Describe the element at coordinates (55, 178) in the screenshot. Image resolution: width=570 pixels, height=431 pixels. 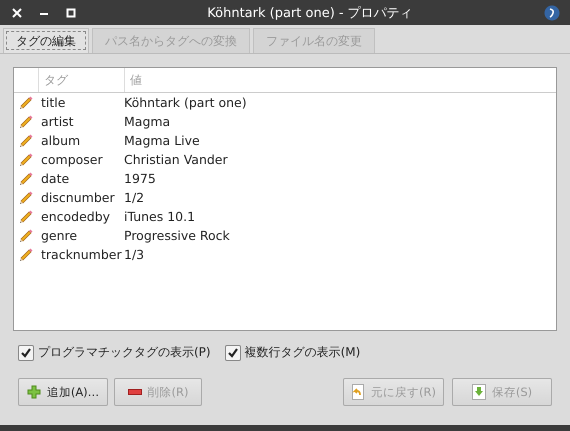
I see `tag-name: date` at that location.